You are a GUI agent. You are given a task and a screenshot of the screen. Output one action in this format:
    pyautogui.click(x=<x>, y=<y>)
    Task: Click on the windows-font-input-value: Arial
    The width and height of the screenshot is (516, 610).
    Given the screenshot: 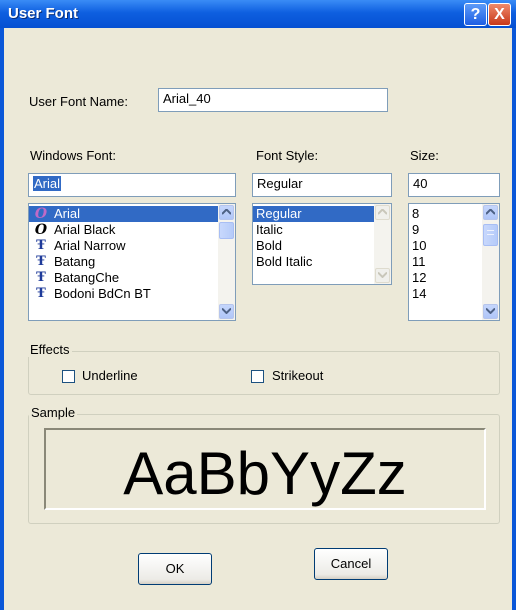 What is the action you would take?
    pyautogui.click(x=47, y=183)
    